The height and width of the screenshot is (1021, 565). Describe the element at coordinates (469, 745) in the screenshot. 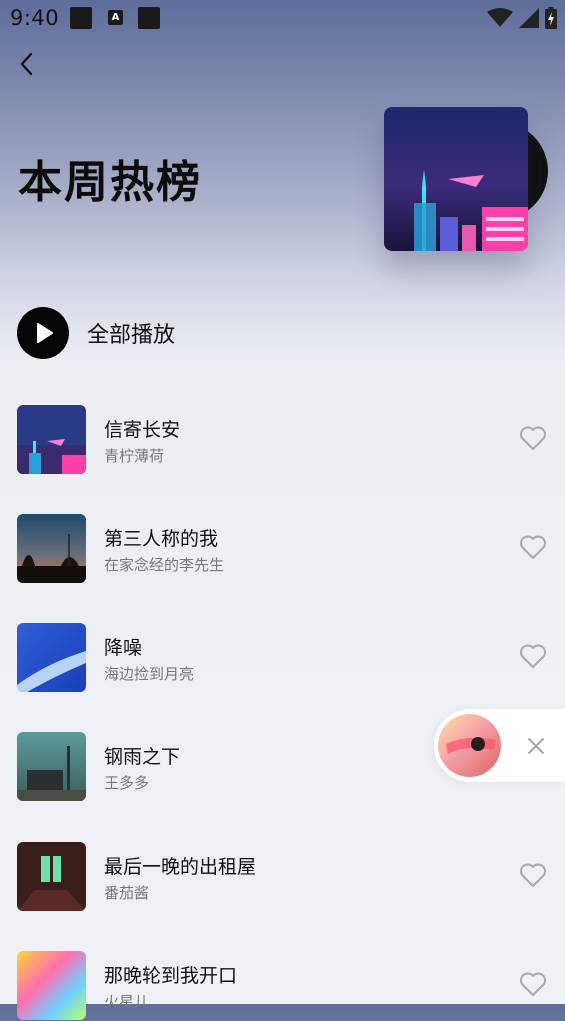

I see `mini-player-cover` at that location.